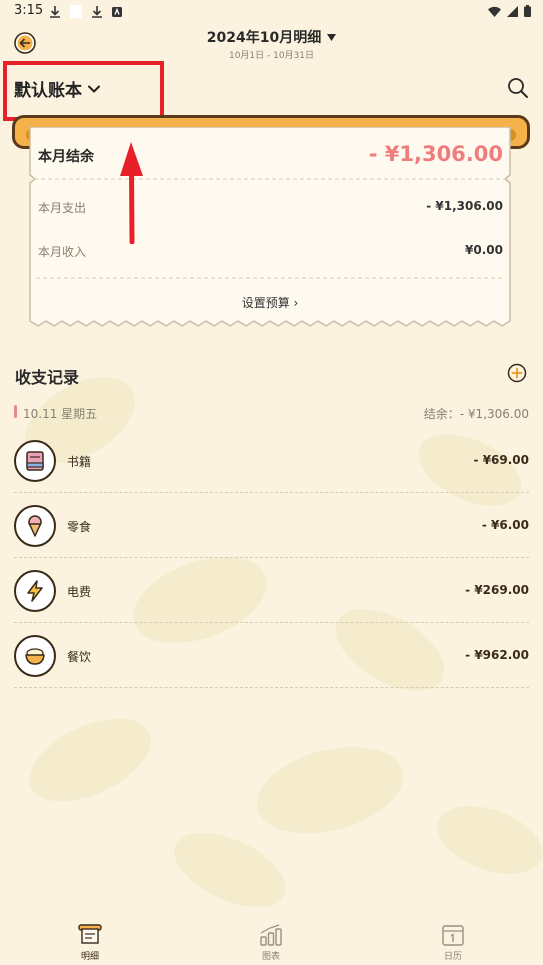 Image resolution: width=543 pixels, height=965 pixels. What do you see at coordinates (90, 934) in the screenshot?
I see `receipt-icon` at bounding box center [90, 934].